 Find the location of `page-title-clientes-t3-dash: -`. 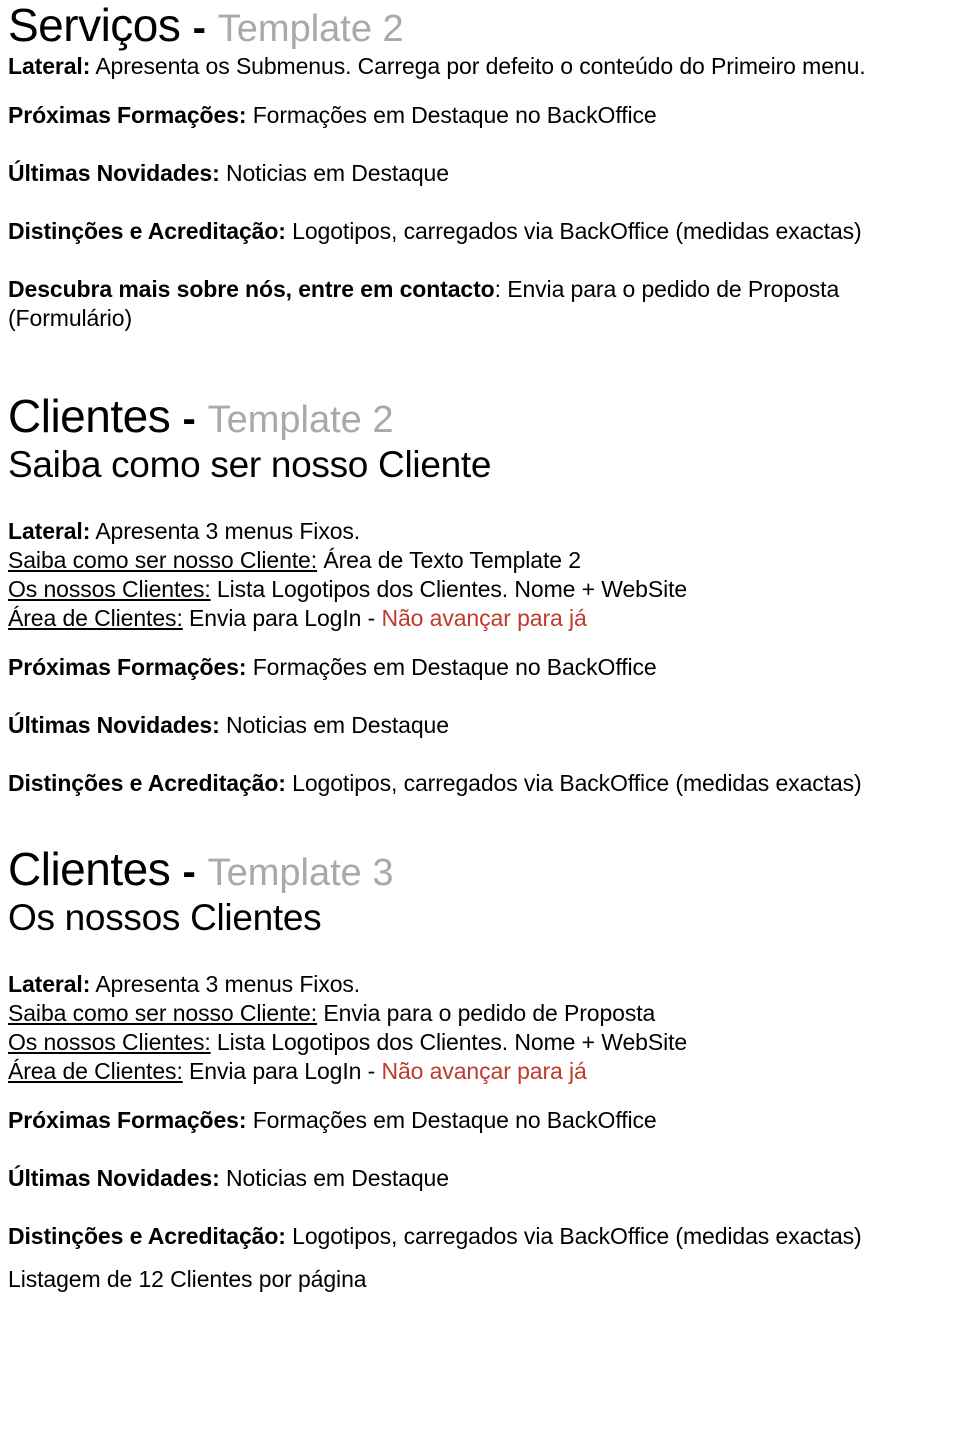

page-title-clientes-t3-dash: - is located at coordinates (189, 872).